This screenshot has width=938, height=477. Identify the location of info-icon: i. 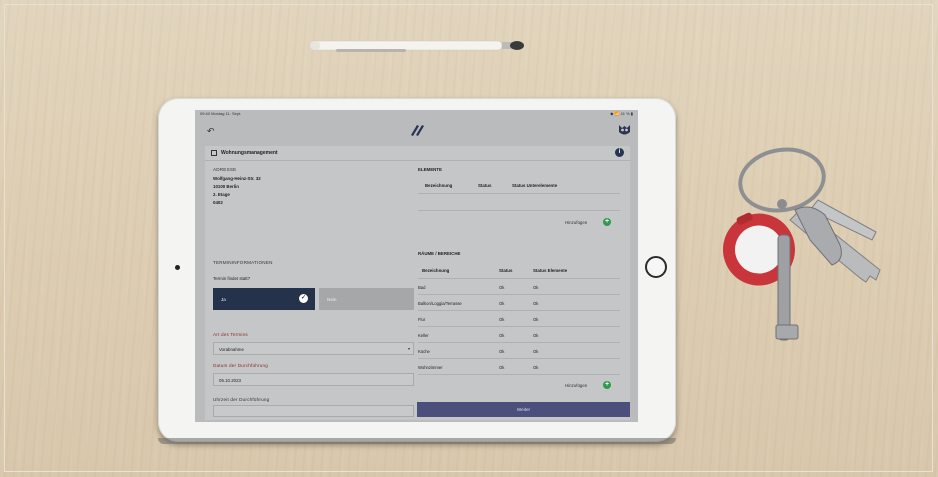
(619, 152).